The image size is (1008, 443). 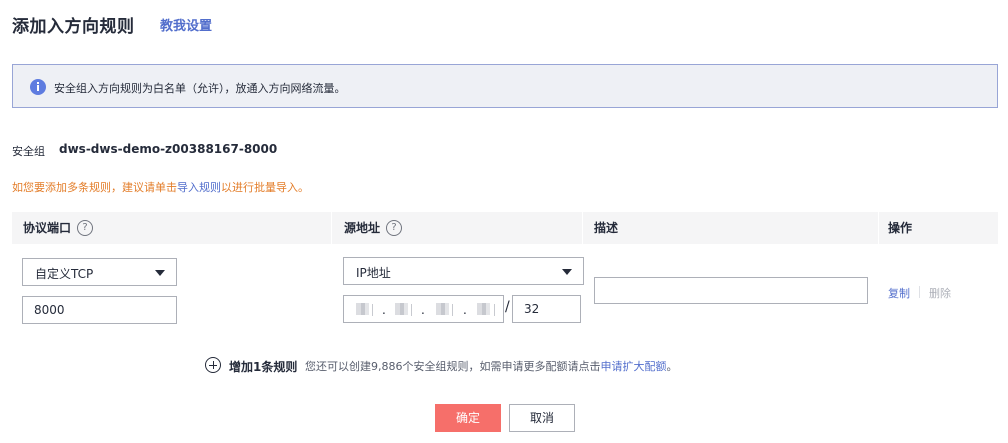 What do you see at coordinates (199, 187) in the screenshot?
I see `import-rules-link: 导入规则` at bounding box center [199, 187].